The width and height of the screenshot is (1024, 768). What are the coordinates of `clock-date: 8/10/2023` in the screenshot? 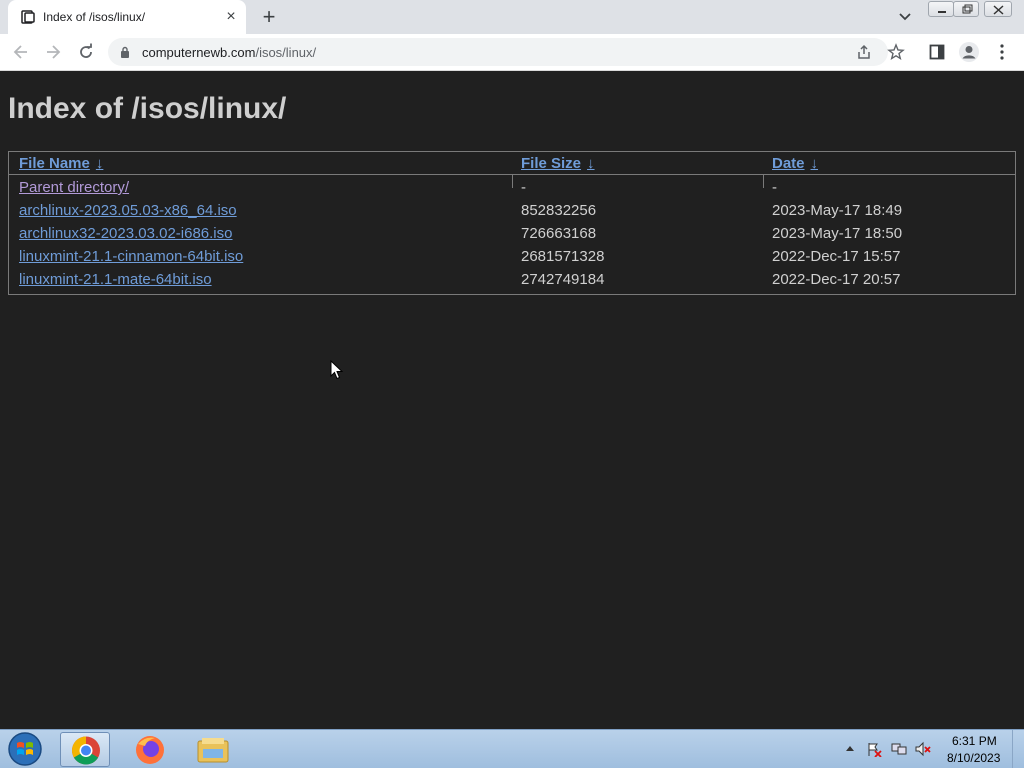 It's located at (973, 758).